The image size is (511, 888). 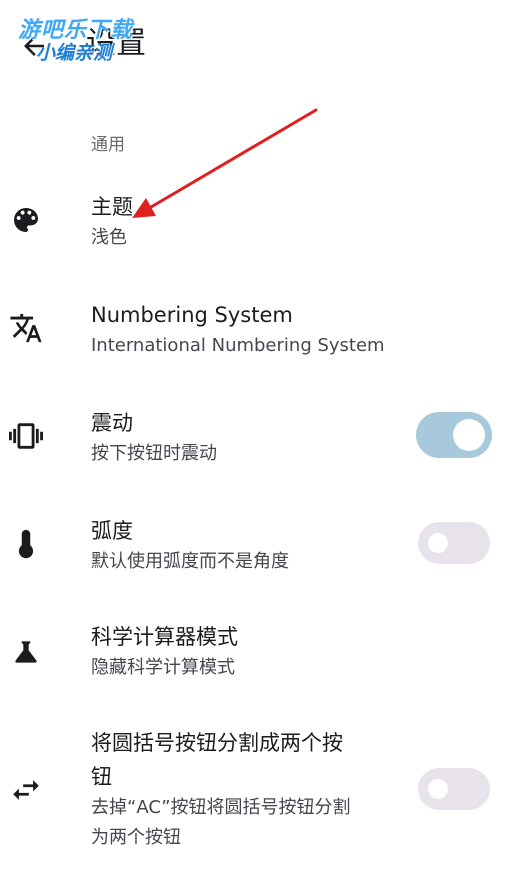 I want to click on pref-summary: 浅色, so click(x=109, y=237).